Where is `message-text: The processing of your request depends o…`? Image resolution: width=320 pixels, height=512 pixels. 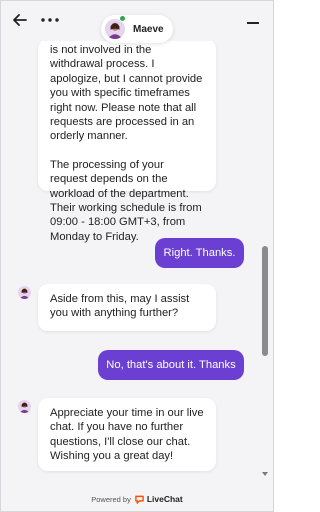
message-text: The processing of your request depends o… is located at coordinates (126, 200).